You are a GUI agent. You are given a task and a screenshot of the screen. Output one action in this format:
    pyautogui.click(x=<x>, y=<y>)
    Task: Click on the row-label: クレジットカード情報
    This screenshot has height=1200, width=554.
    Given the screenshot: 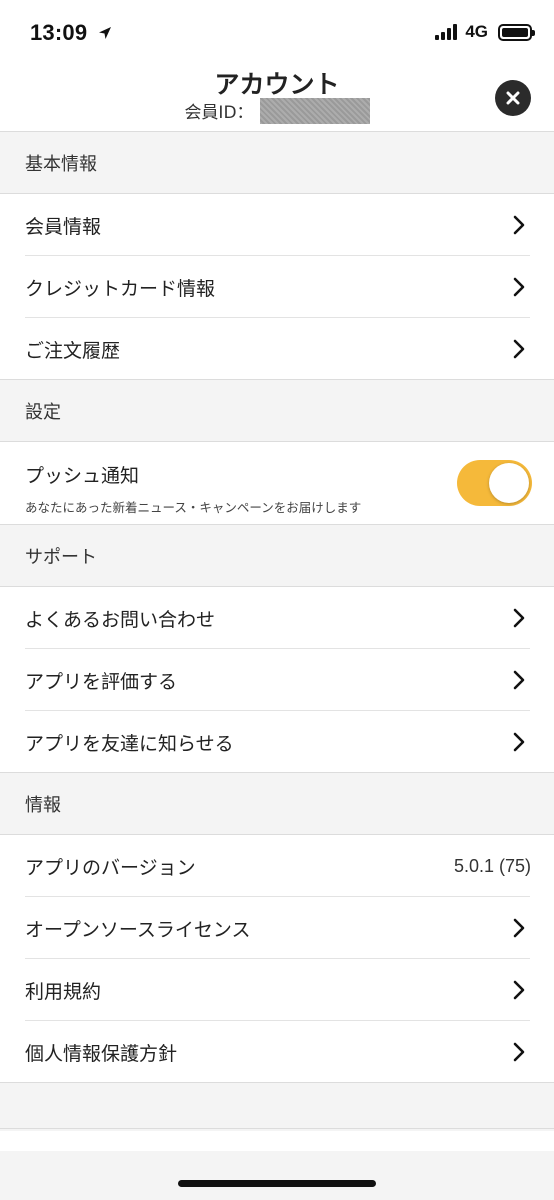 What is the action you would take?
    pyautogui.click(x=120, y=288)
    